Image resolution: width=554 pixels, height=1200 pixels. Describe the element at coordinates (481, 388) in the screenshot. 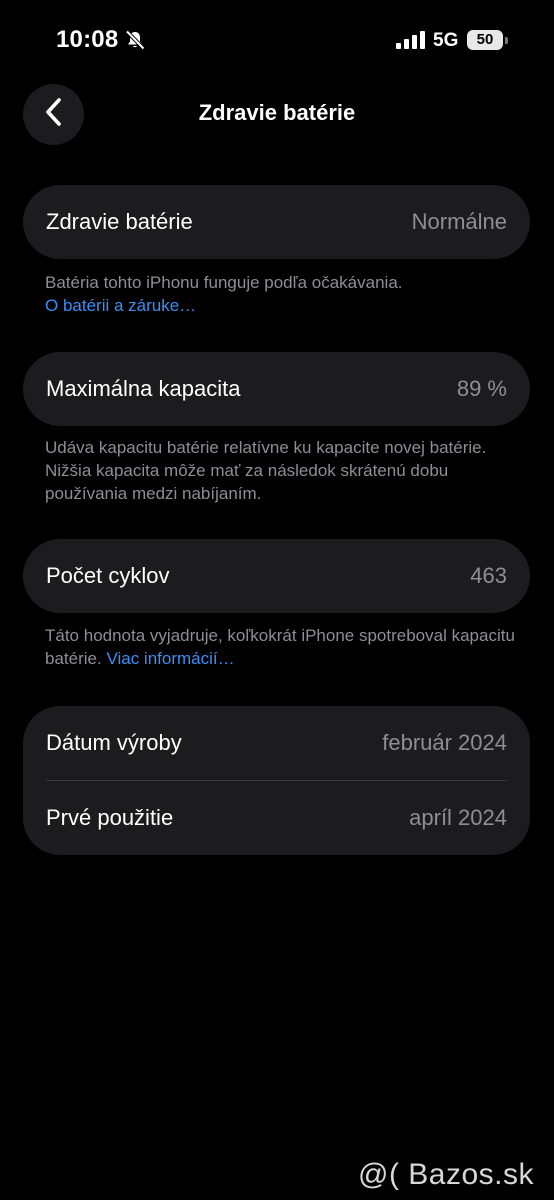

I see `max-capacity-value: 89 %` at that location.